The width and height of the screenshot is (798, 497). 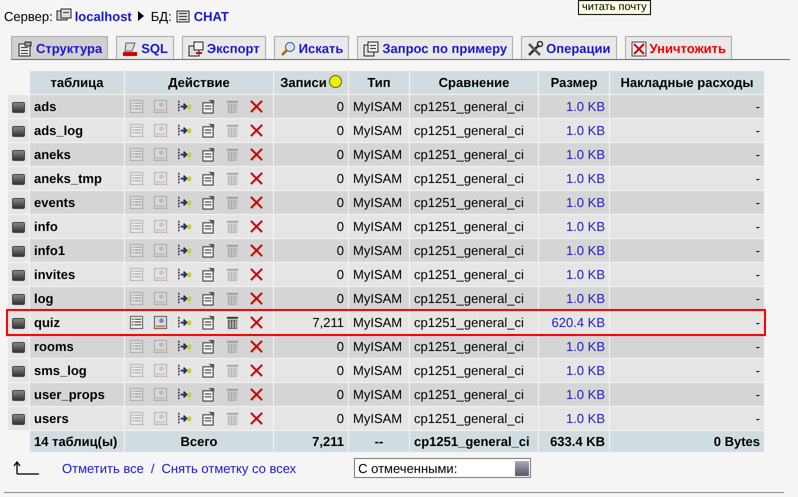 I want to click on table-name: info1, so click(x=77, y=250).